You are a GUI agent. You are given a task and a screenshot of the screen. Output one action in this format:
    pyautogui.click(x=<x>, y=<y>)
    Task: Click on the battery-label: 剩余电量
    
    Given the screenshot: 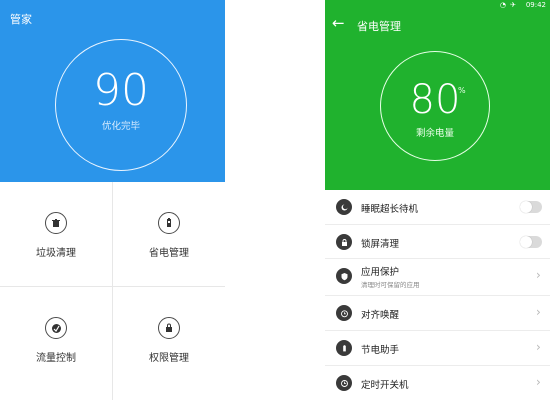 What is the action you would take?
    pyautogui.click(x=434, y=133)
    